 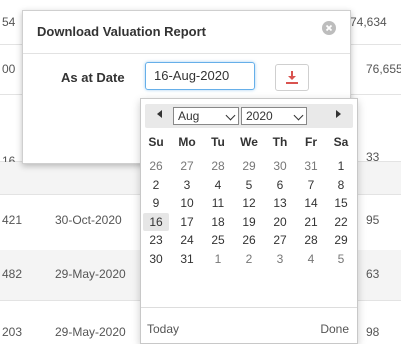 What do you see at coordinates (159, 114) in the screenshot?
I see `prev-month-icon` at bounding box center [159, 114].